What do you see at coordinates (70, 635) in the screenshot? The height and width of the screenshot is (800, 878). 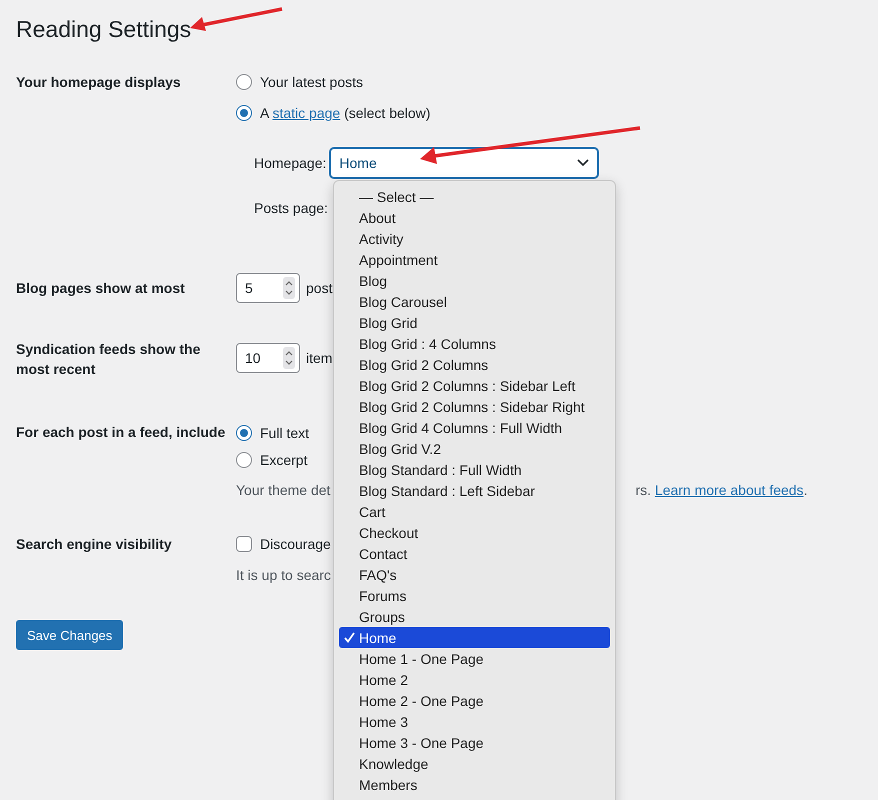 I see `save-changes-button: Save Changes` at bounding box center [70, 635].